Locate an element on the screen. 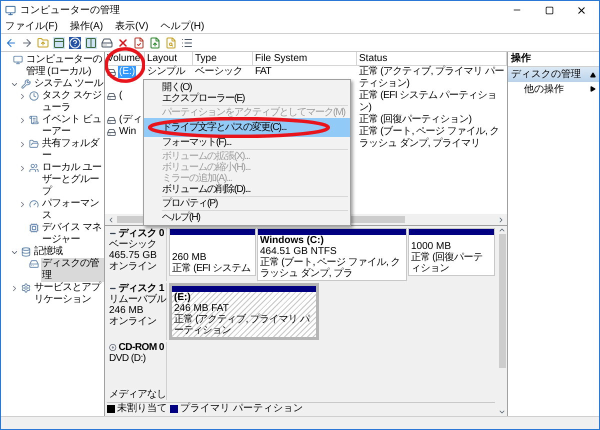 The image size is (600, 430). partition-size: 246 MB FAT is located at coordinates (202, 308).